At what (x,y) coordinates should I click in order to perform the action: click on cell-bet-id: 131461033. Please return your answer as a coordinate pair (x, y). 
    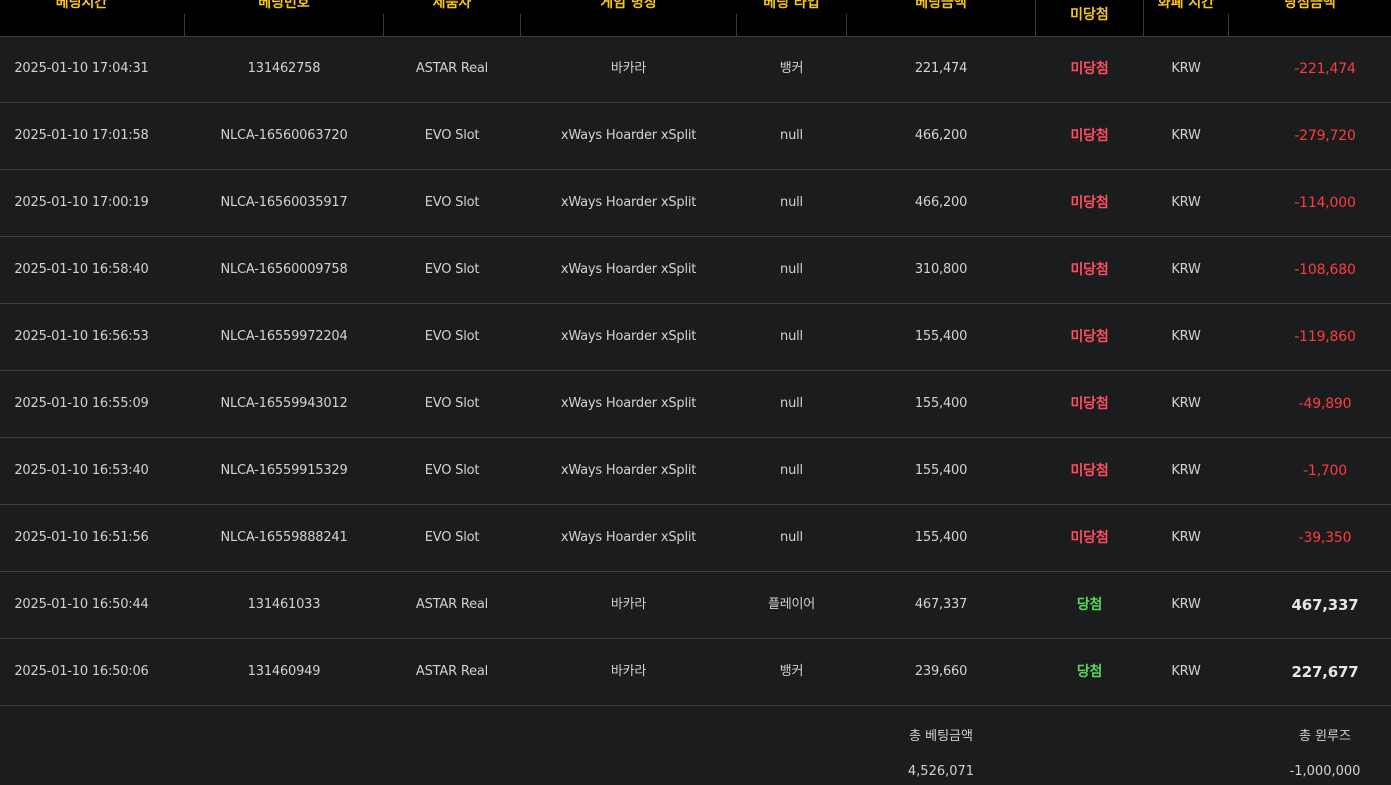
    Looking at the image, I should click on (284, 604).